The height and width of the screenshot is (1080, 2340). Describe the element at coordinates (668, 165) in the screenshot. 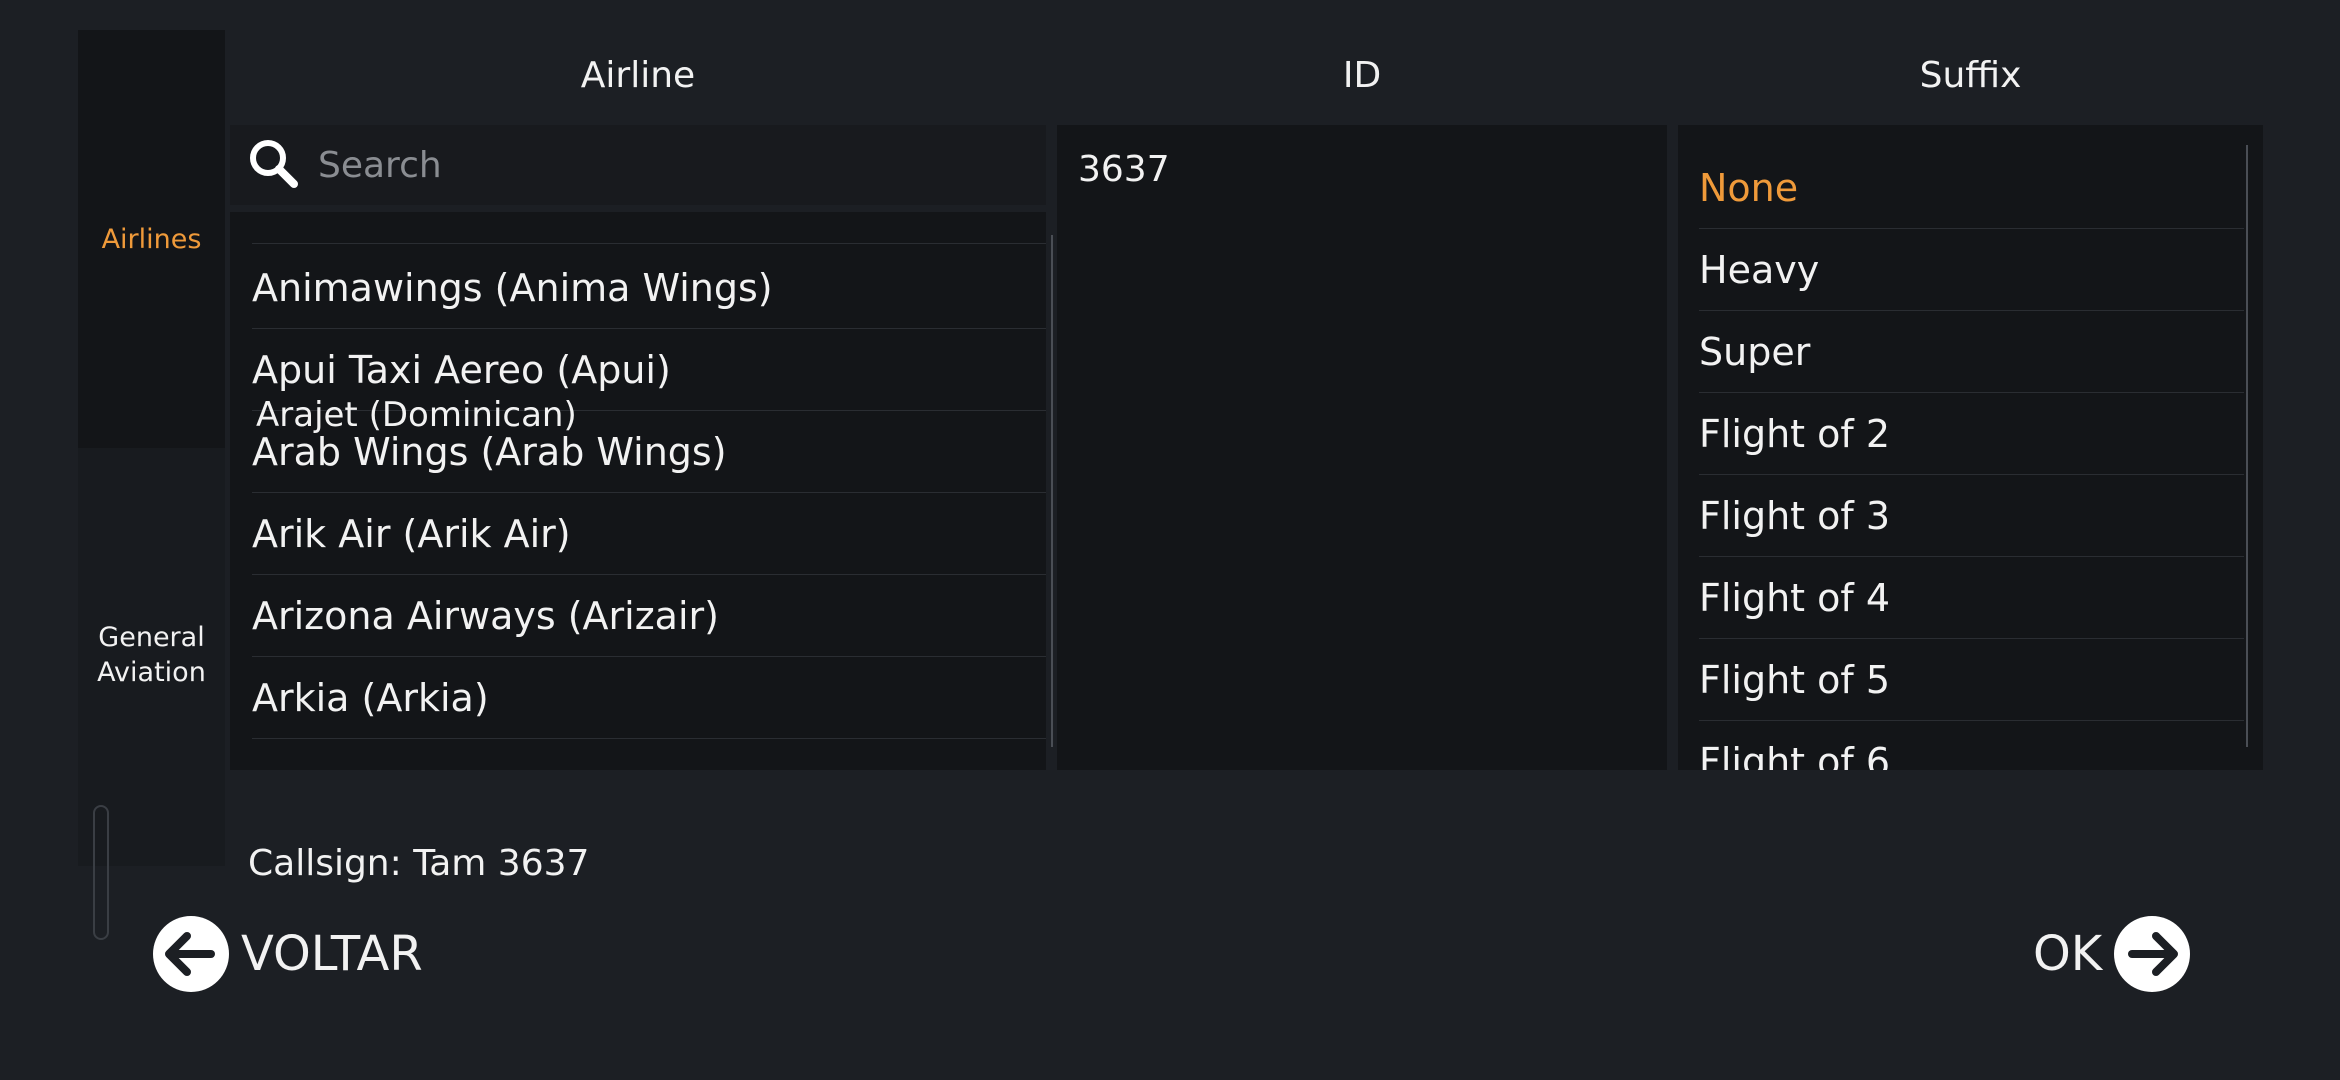

I see `search-input` at that location.